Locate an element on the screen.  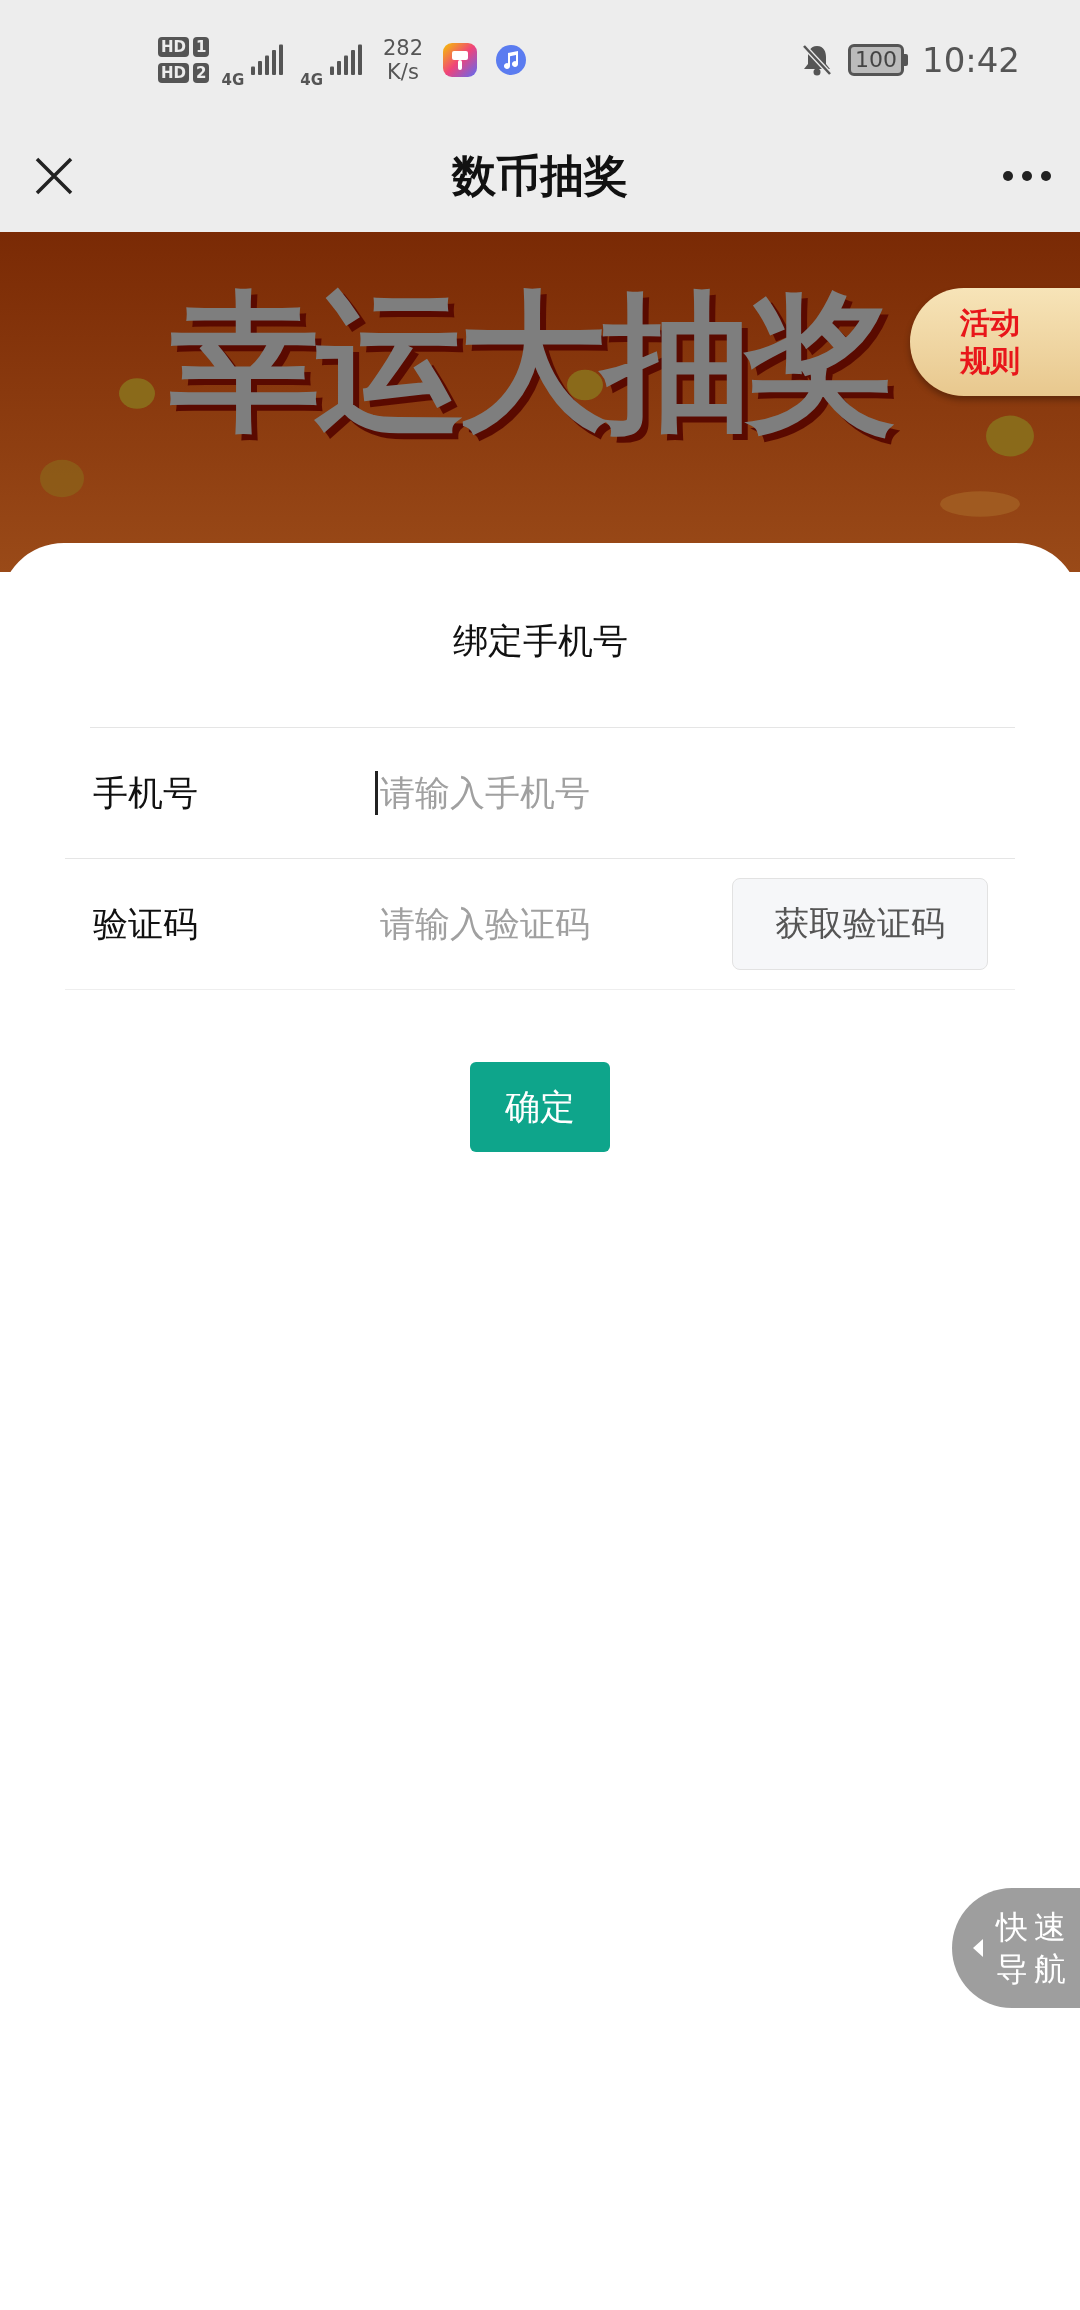
music-app-icon is located at coordinates (511, 60).